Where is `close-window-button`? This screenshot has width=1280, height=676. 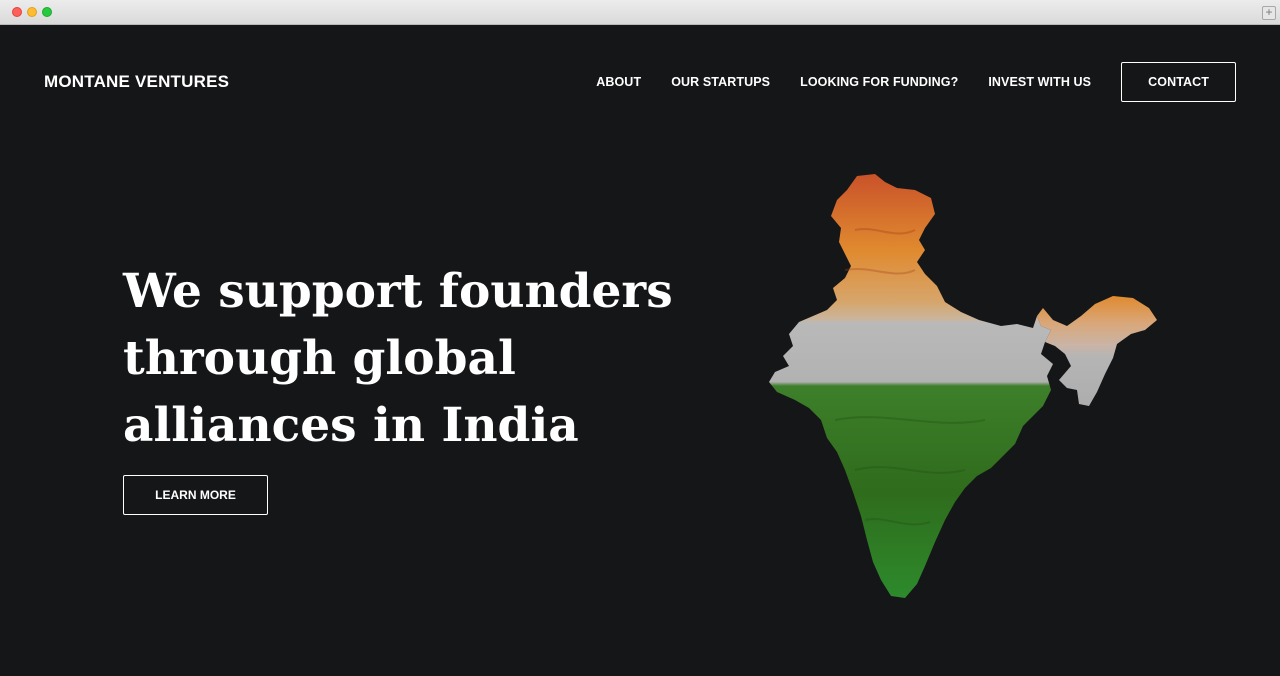 close-window-button is located at coordinates (17, 12).